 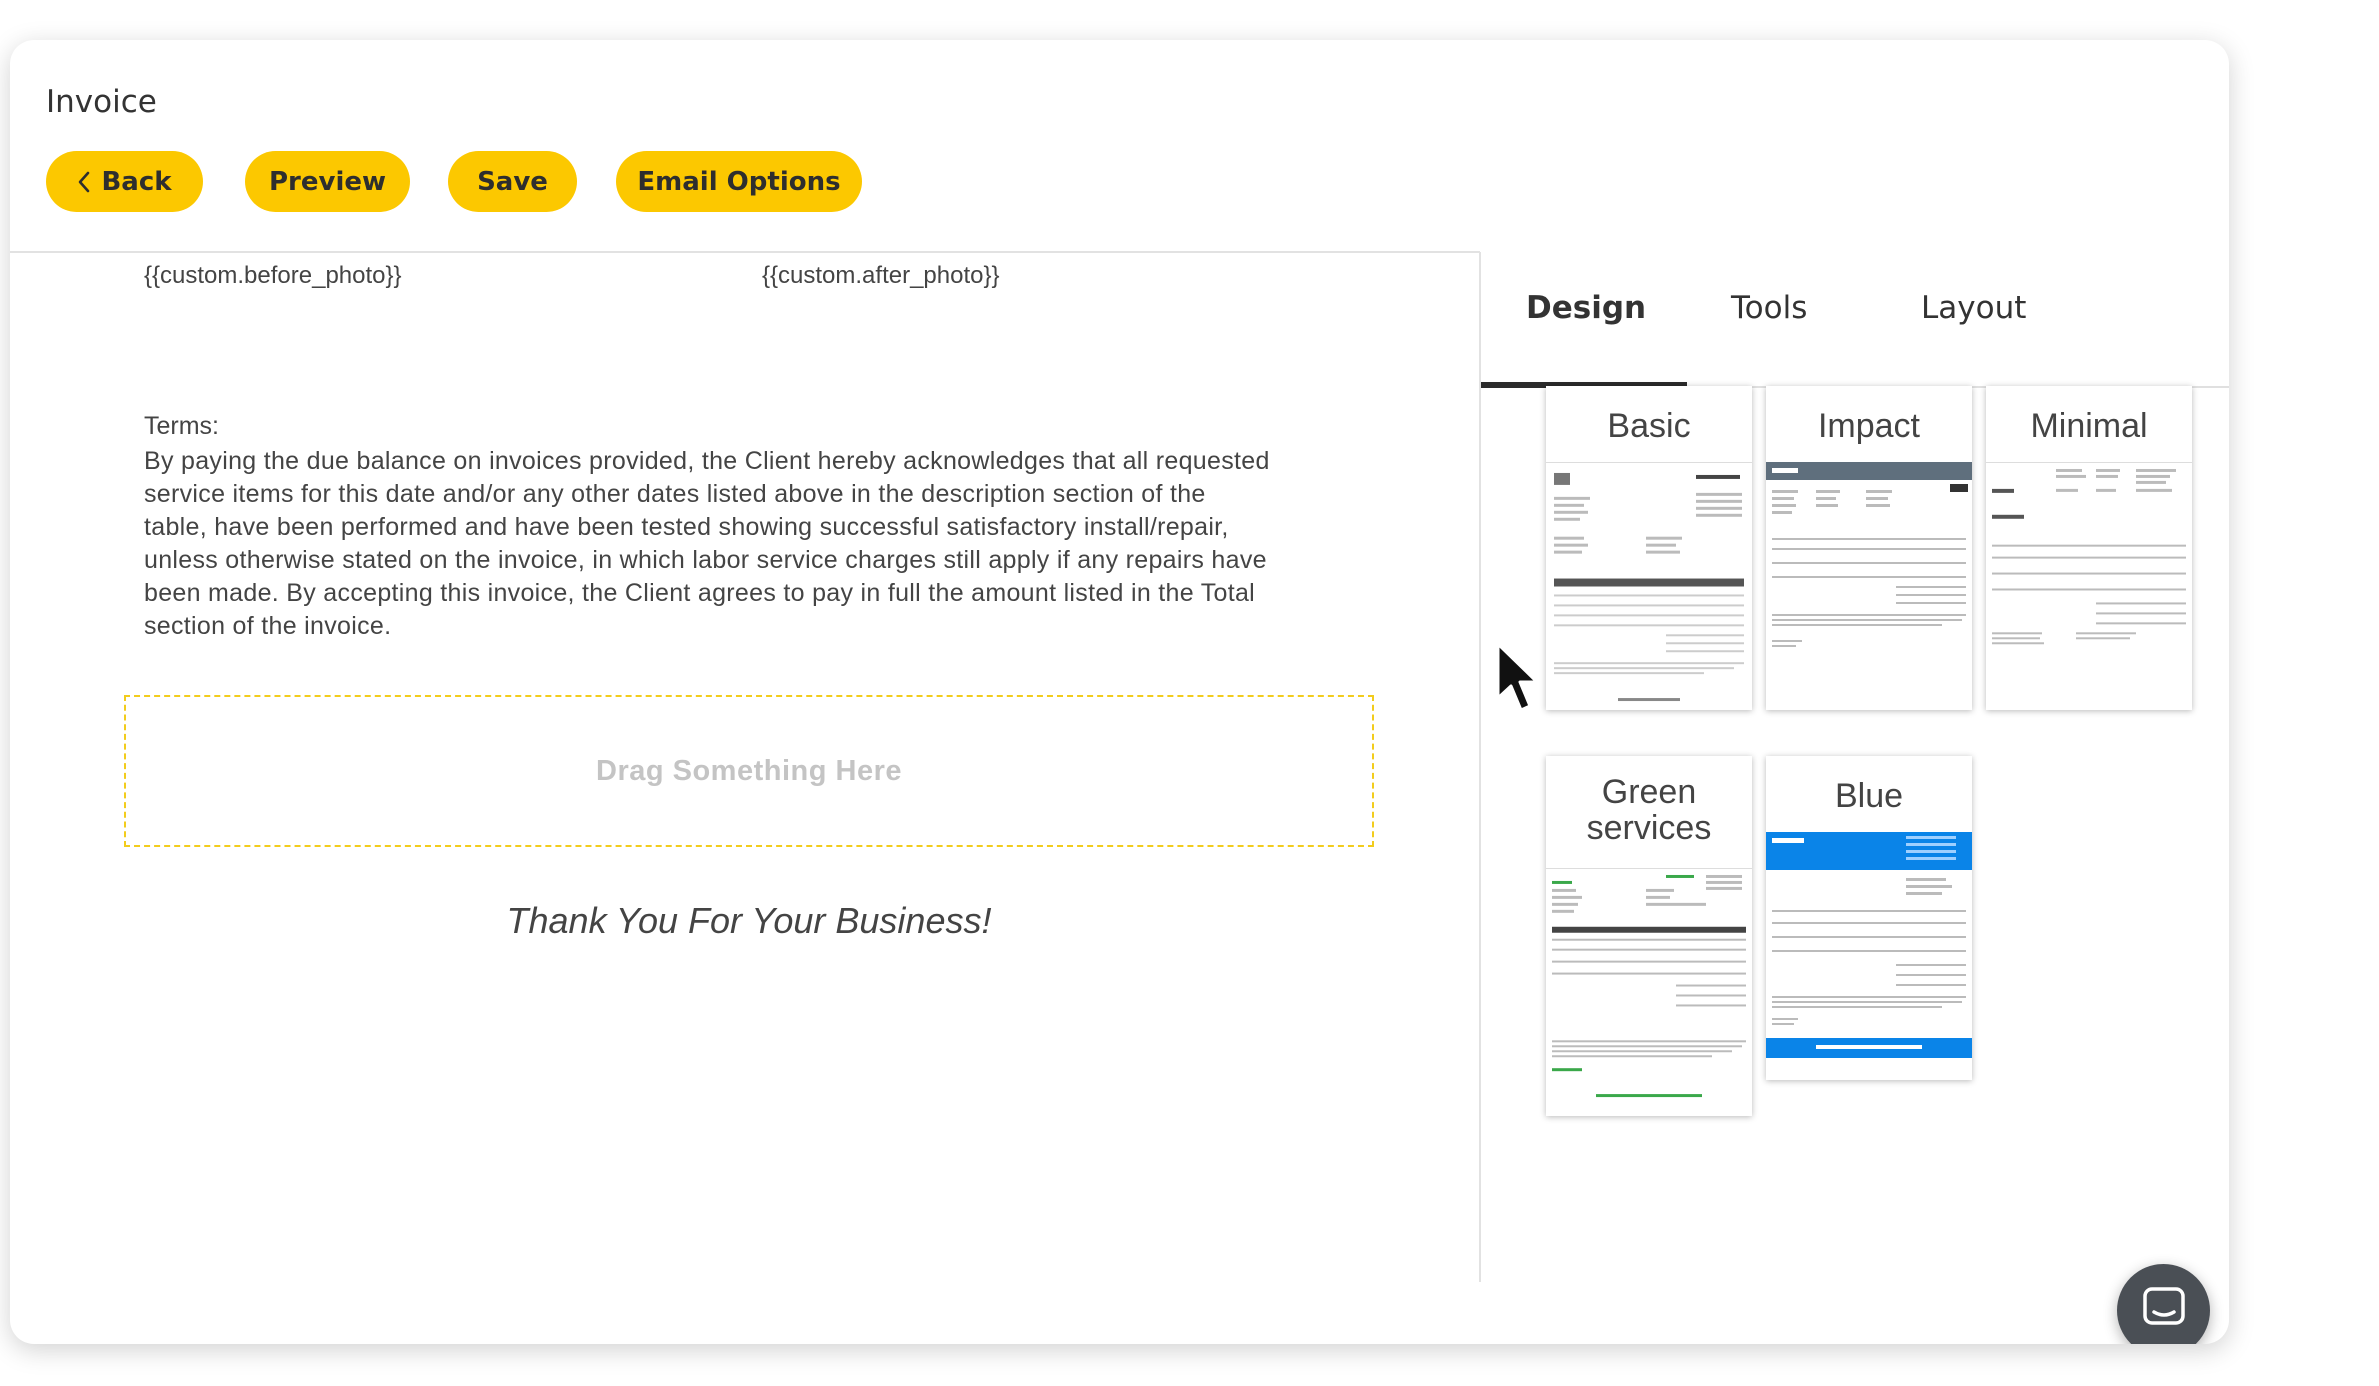 I want to click on chat-launcher-button, so click(x=2163, y=1304).